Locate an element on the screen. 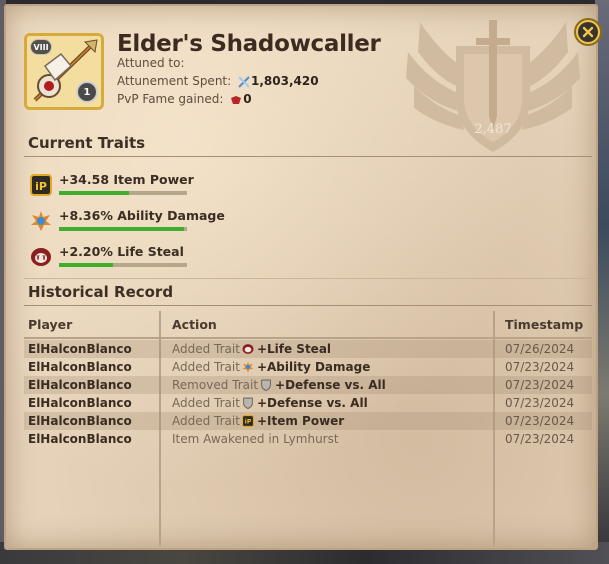 The width and height of the screenshot is (609, 564). trait-life-steal-label: +2.20% Life Steal is located at coordinates (121, 251).